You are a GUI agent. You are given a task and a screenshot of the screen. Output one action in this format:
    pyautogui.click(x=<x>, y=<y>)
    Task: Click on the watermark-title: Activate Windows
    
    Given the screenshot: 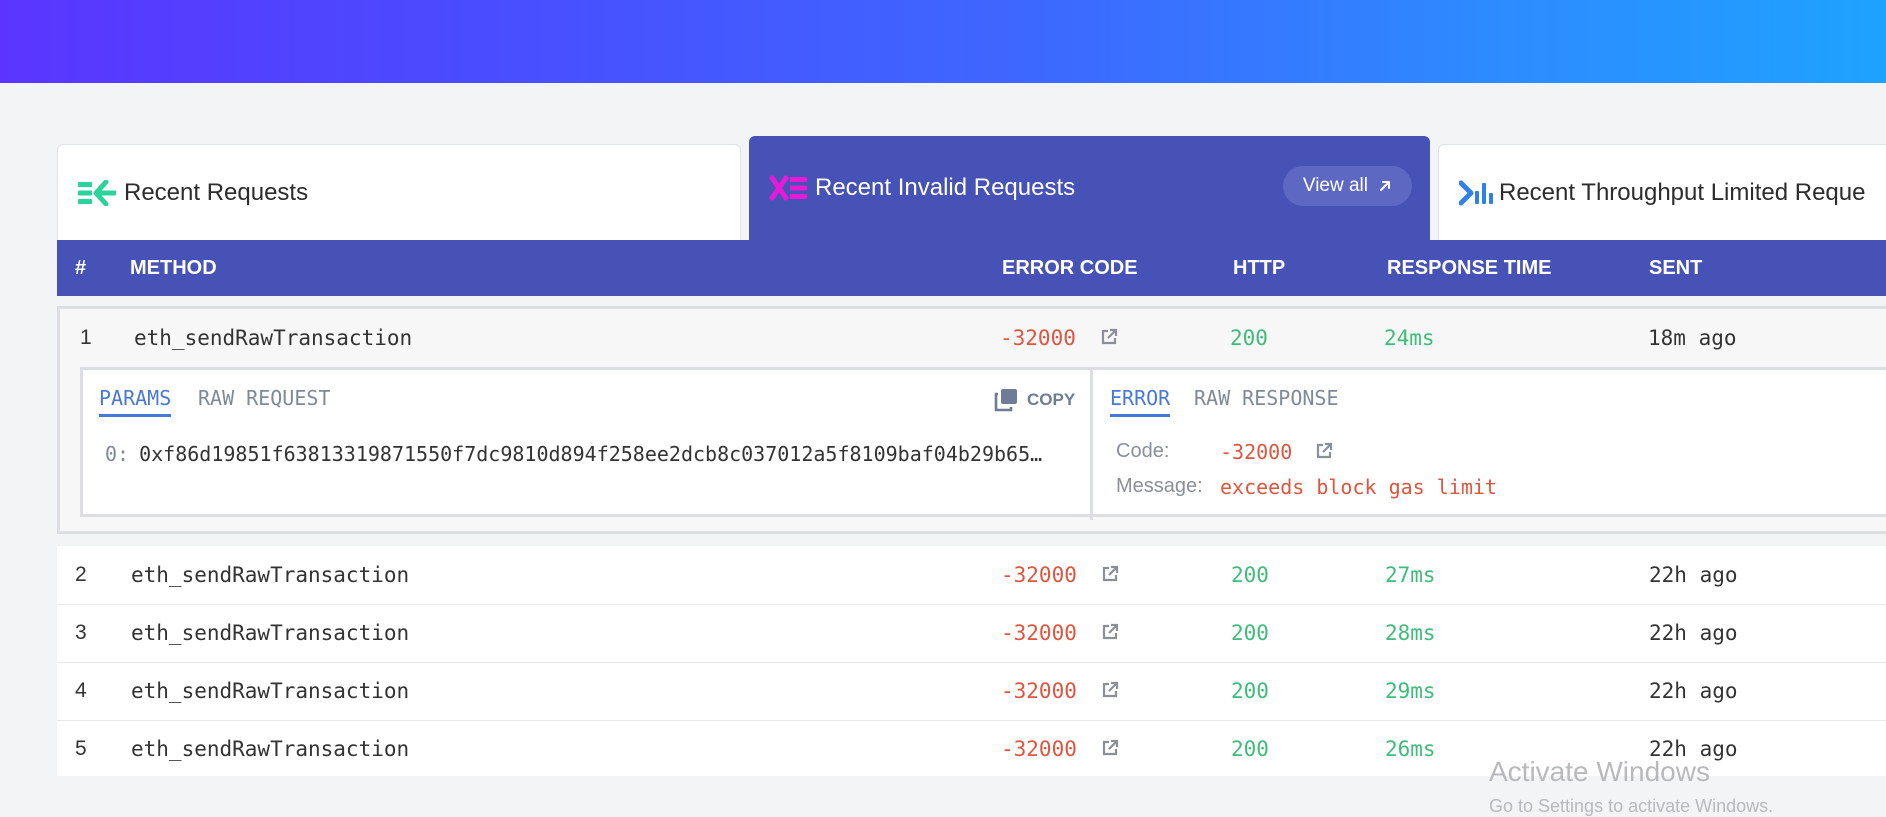 What is the action you would take?
    pyautogui.click(x=1599, y=771)
    